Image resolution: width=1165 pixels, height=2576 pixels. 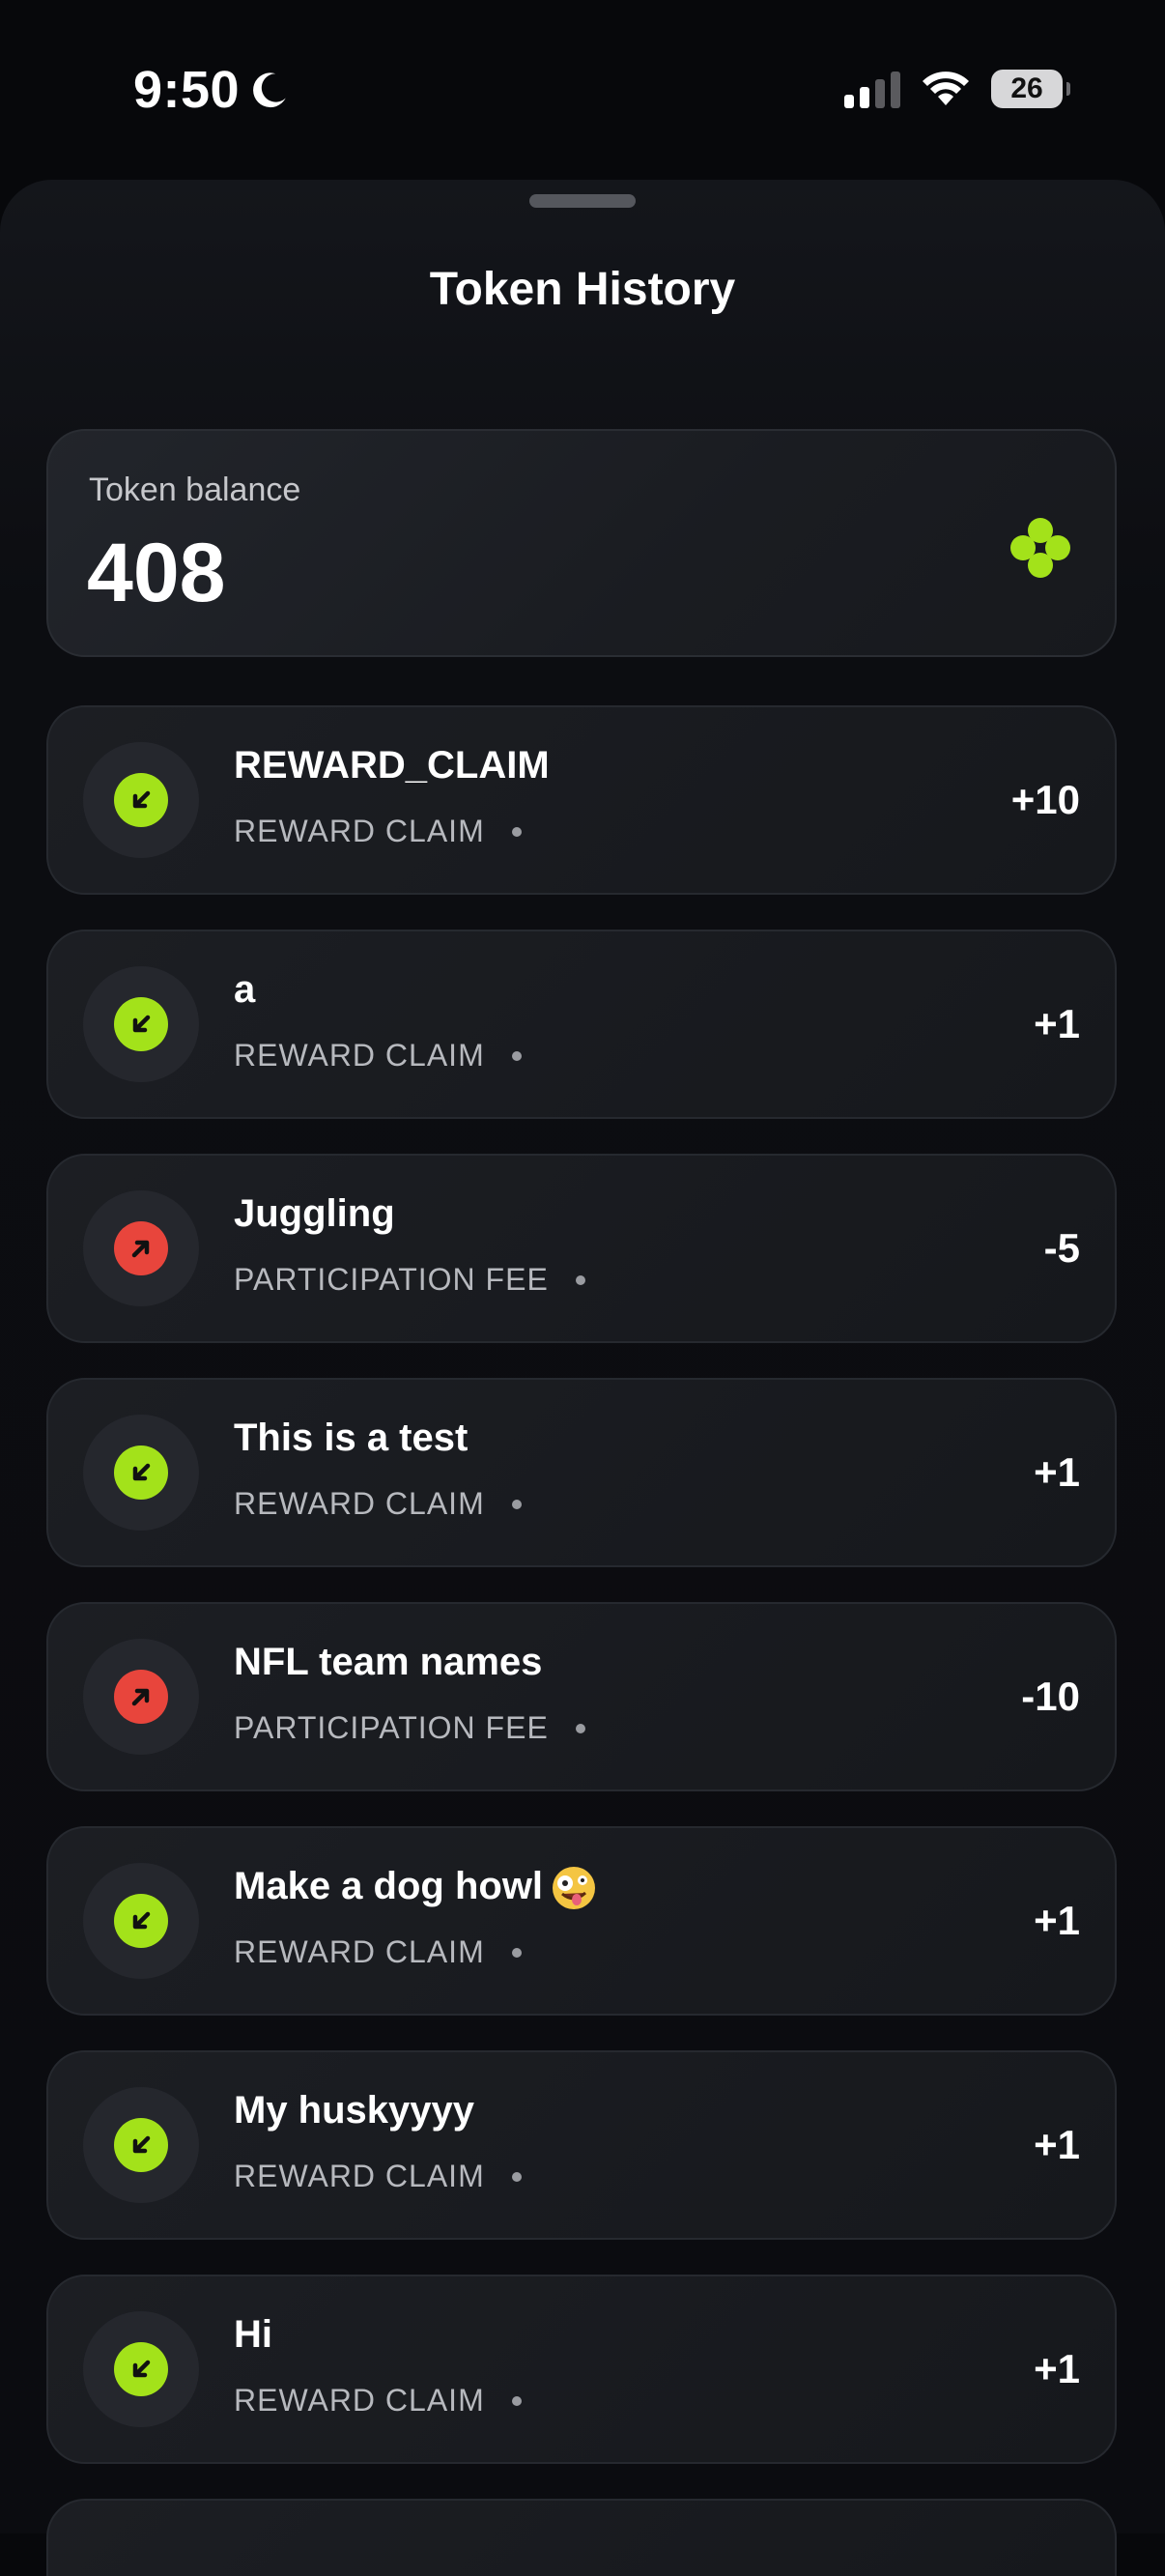 I want to click on transaction-card-5: Make a dog howl REWARD CLAIM +1, so click(x=581, y=1921).